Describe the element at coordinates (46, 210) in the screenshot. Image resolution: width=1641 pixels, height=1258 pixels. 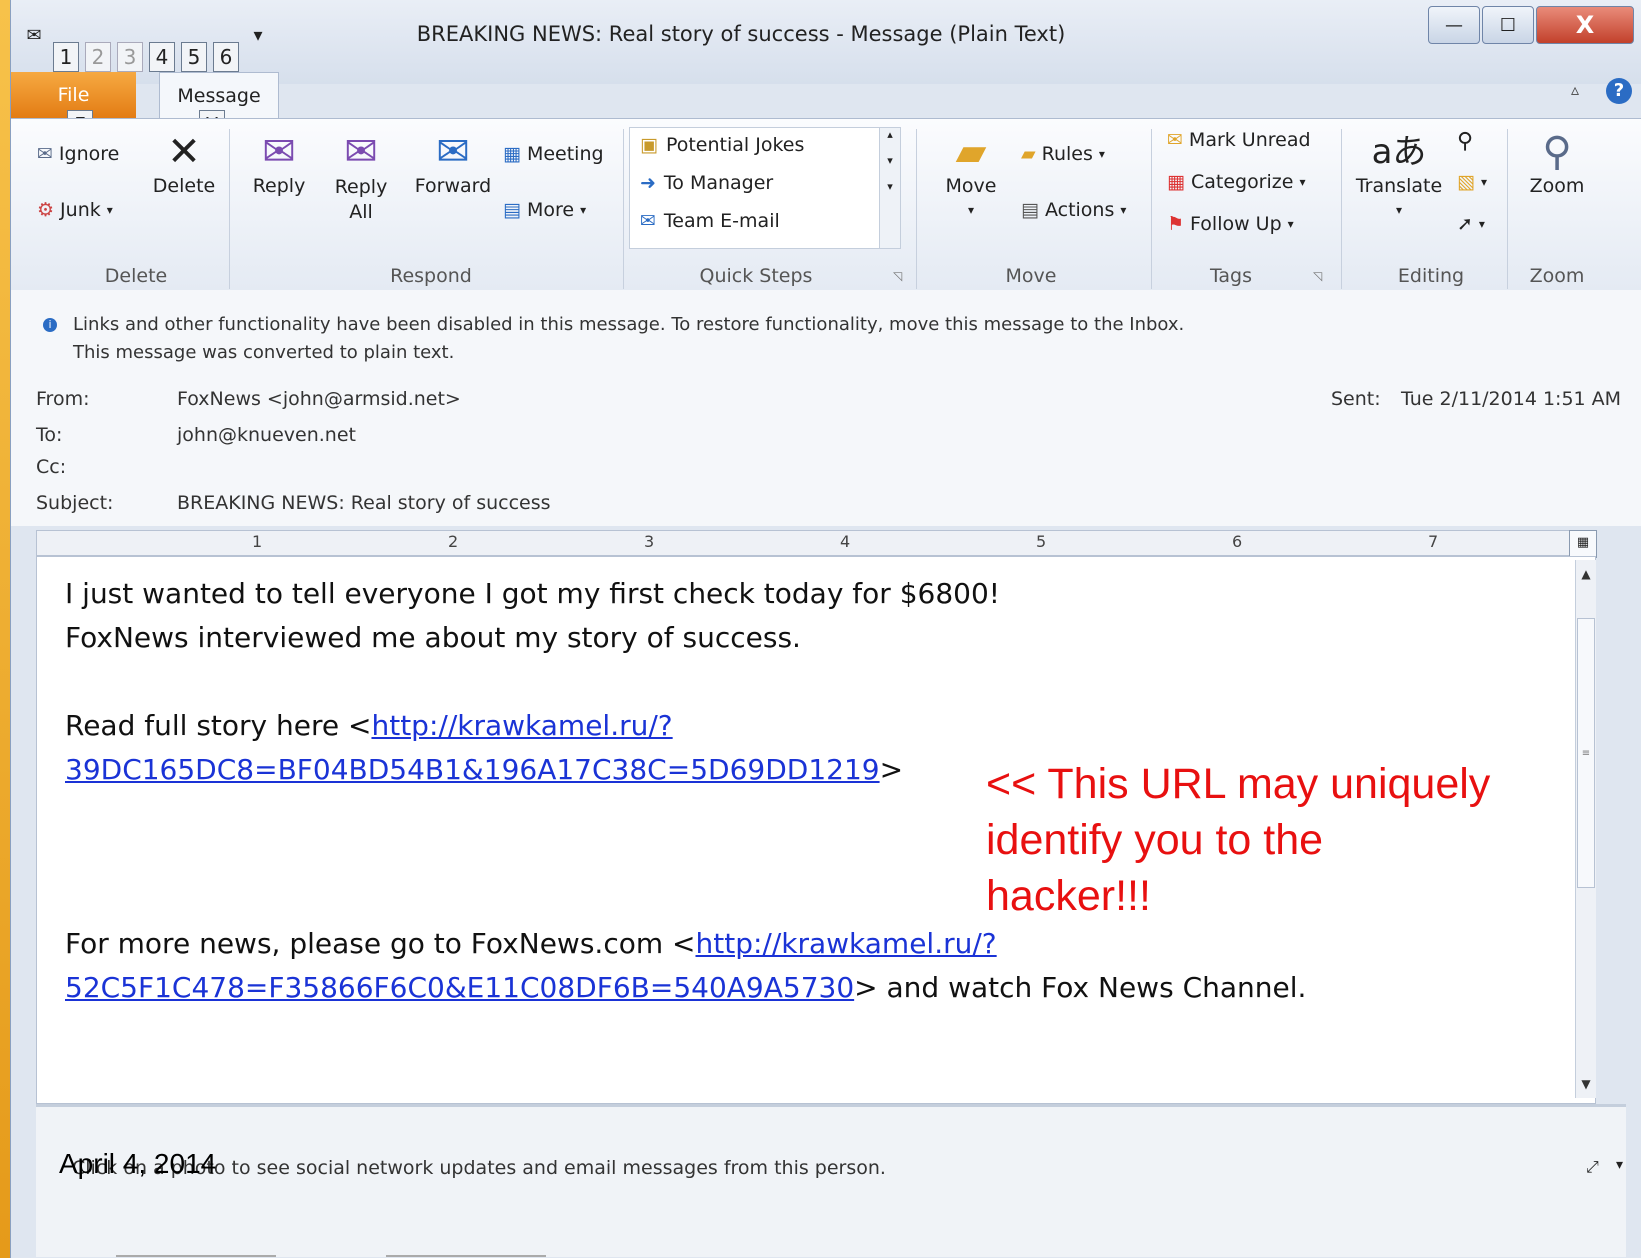
I see `junk-icon: ⚙` at that location.